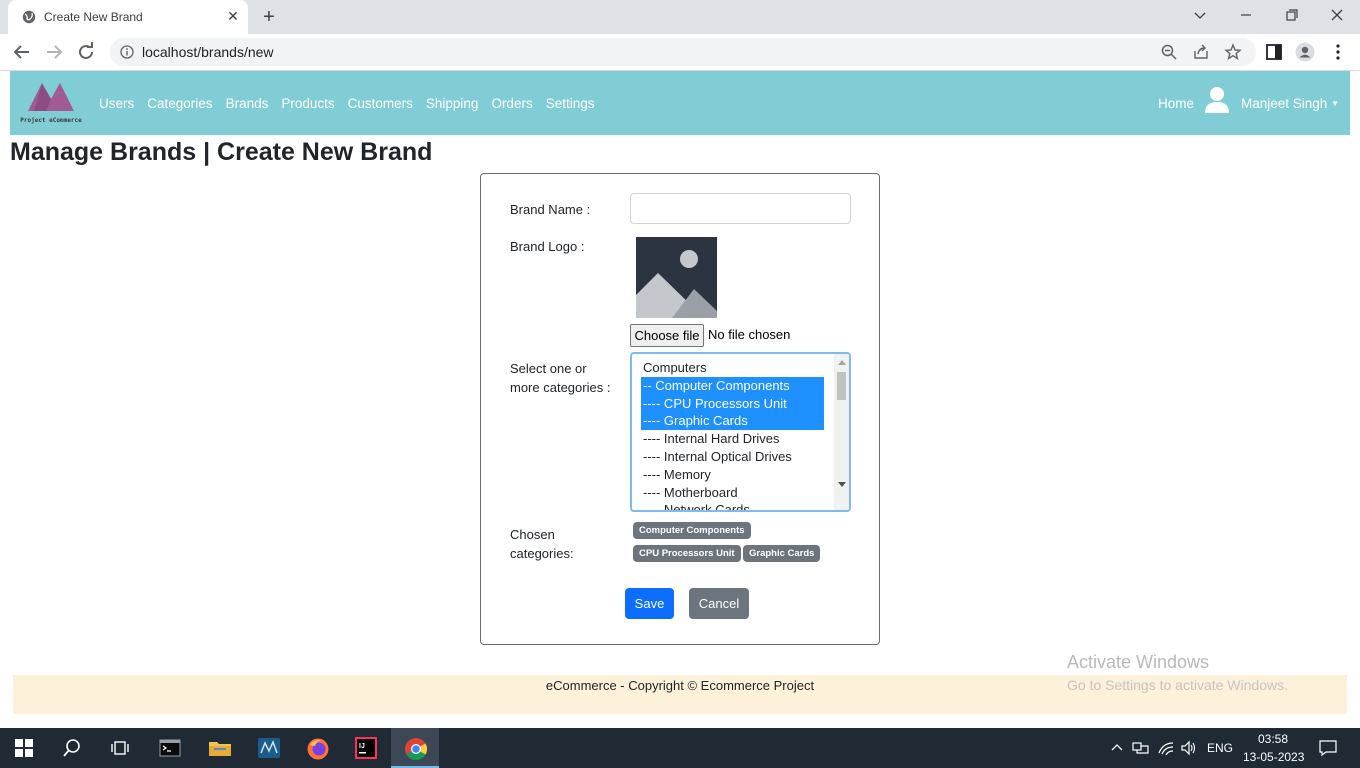 This screenshot has height=768, width=1360. What do you see at coordinates (1189, 748) in the screenshot?
I see `volume-icon` at bounding box center [1189, 748].